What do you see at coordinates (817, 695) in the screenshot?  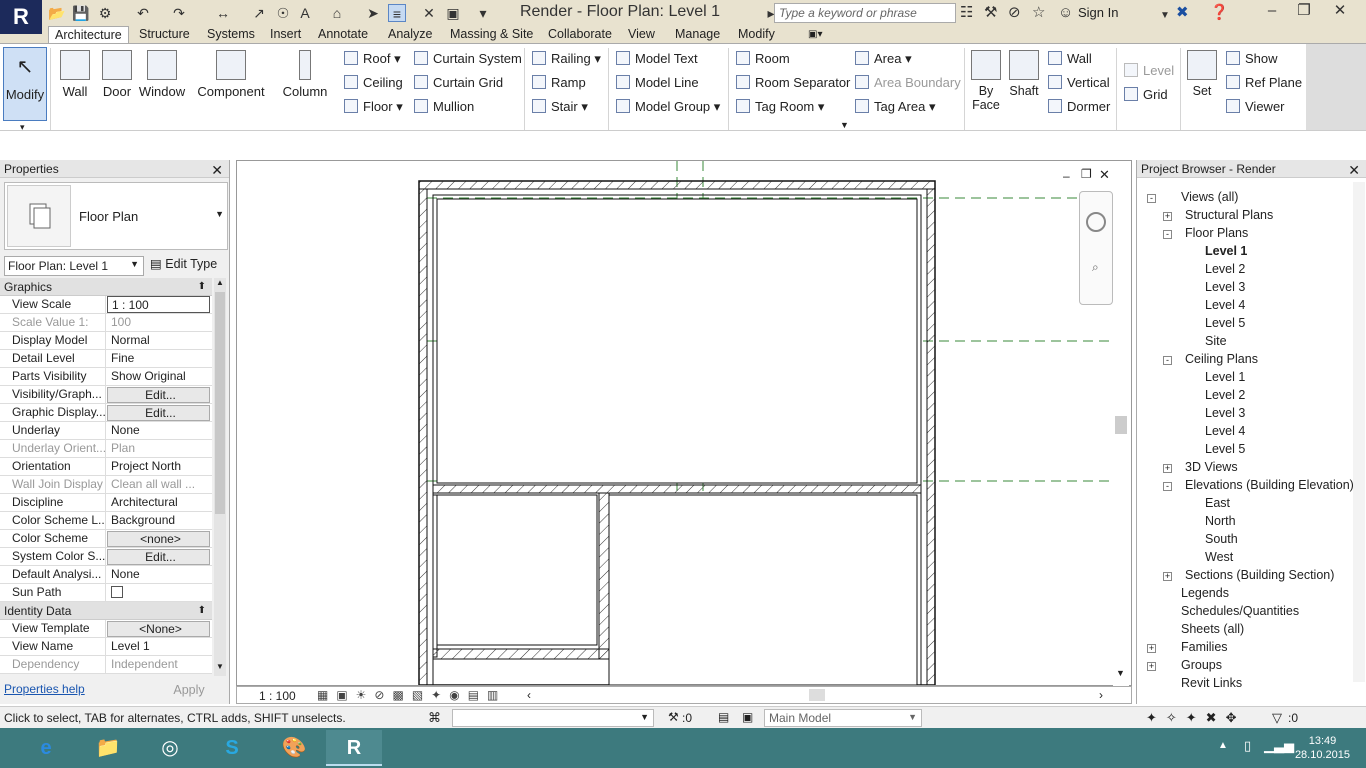 I see `horizontal-scroll-thumb` at bounding box center [817, 695].